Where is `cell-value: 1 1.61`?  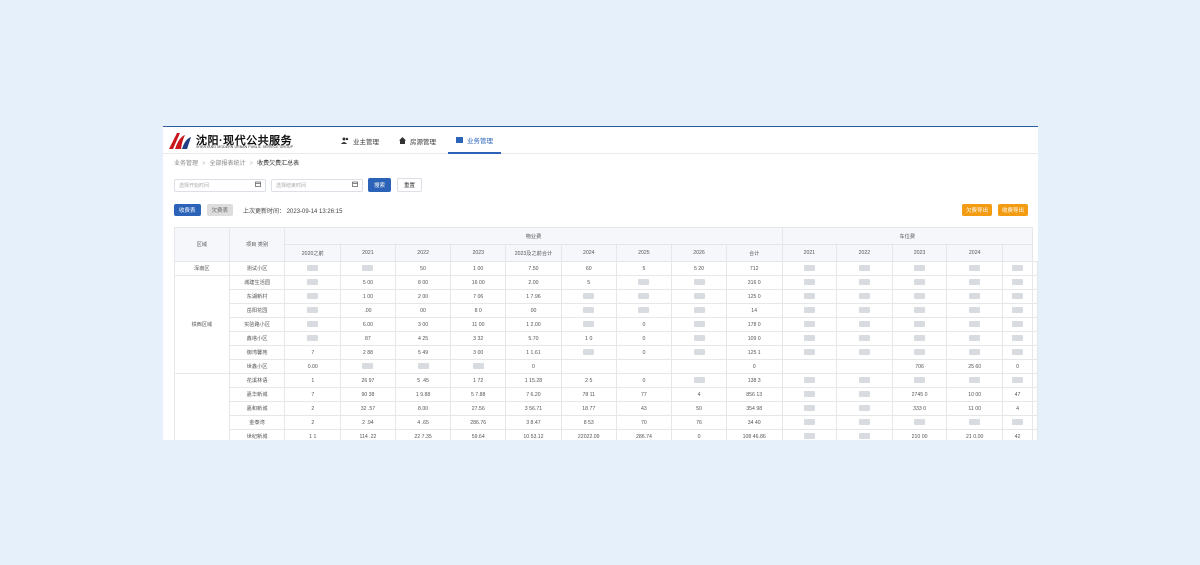
cell-value: 1 1.61 is located at coordinates (533, 352).